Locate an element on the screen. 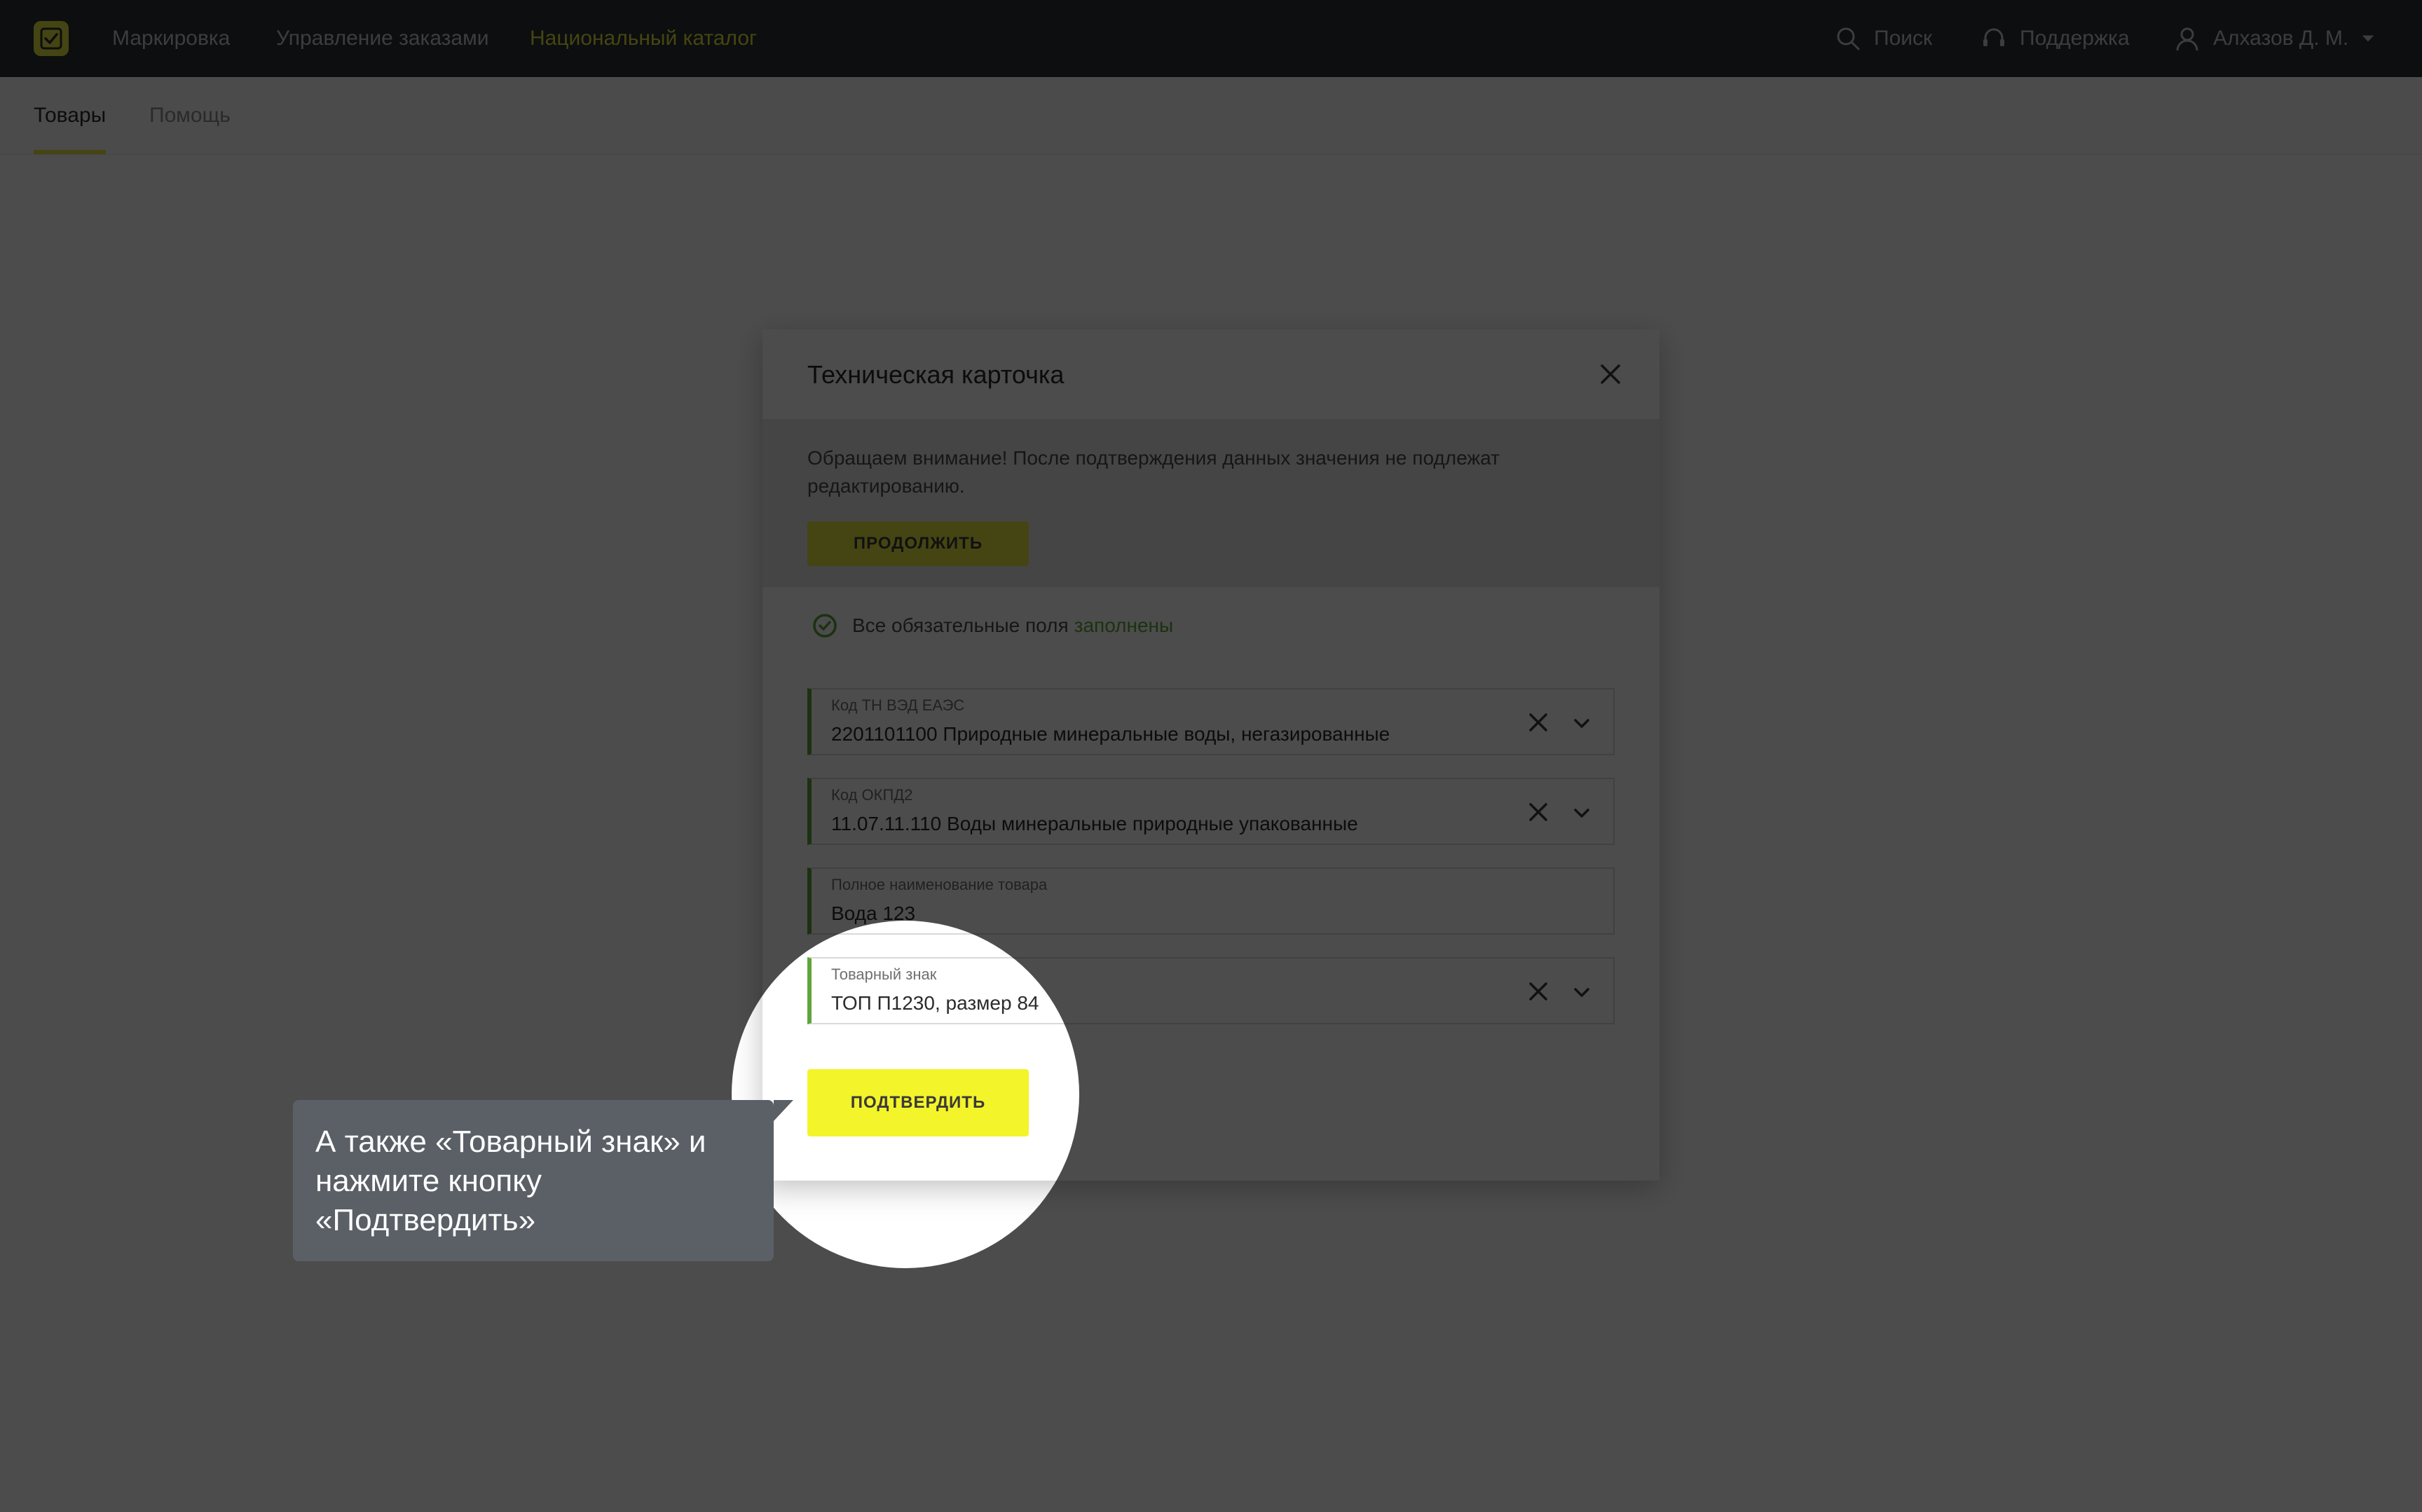 This screenshot has width=2422, height=1512. field-label: Код ОКПД2 is located at coordinates (872, 795).